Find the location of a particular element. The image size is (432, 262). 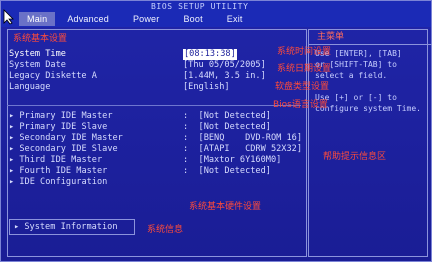

note-floppy-type: 软盘类型设置 is located at coordinates (302, 87).